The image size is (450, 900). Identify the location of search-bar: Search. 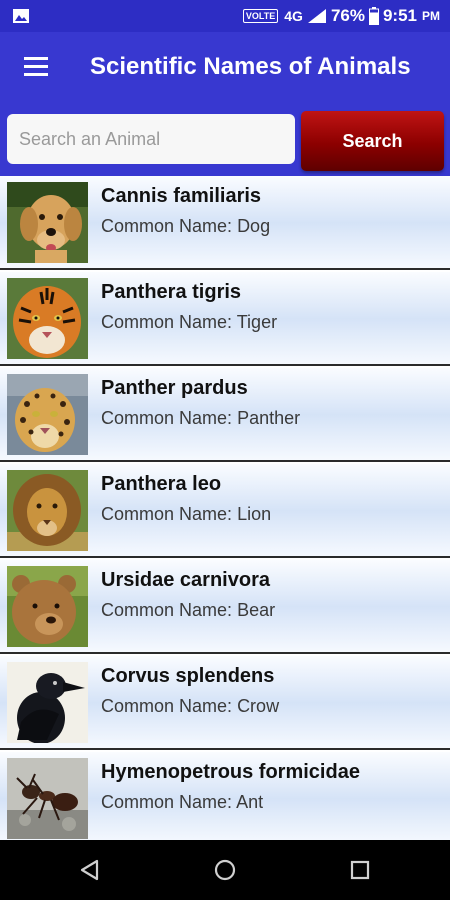
(225, 139).